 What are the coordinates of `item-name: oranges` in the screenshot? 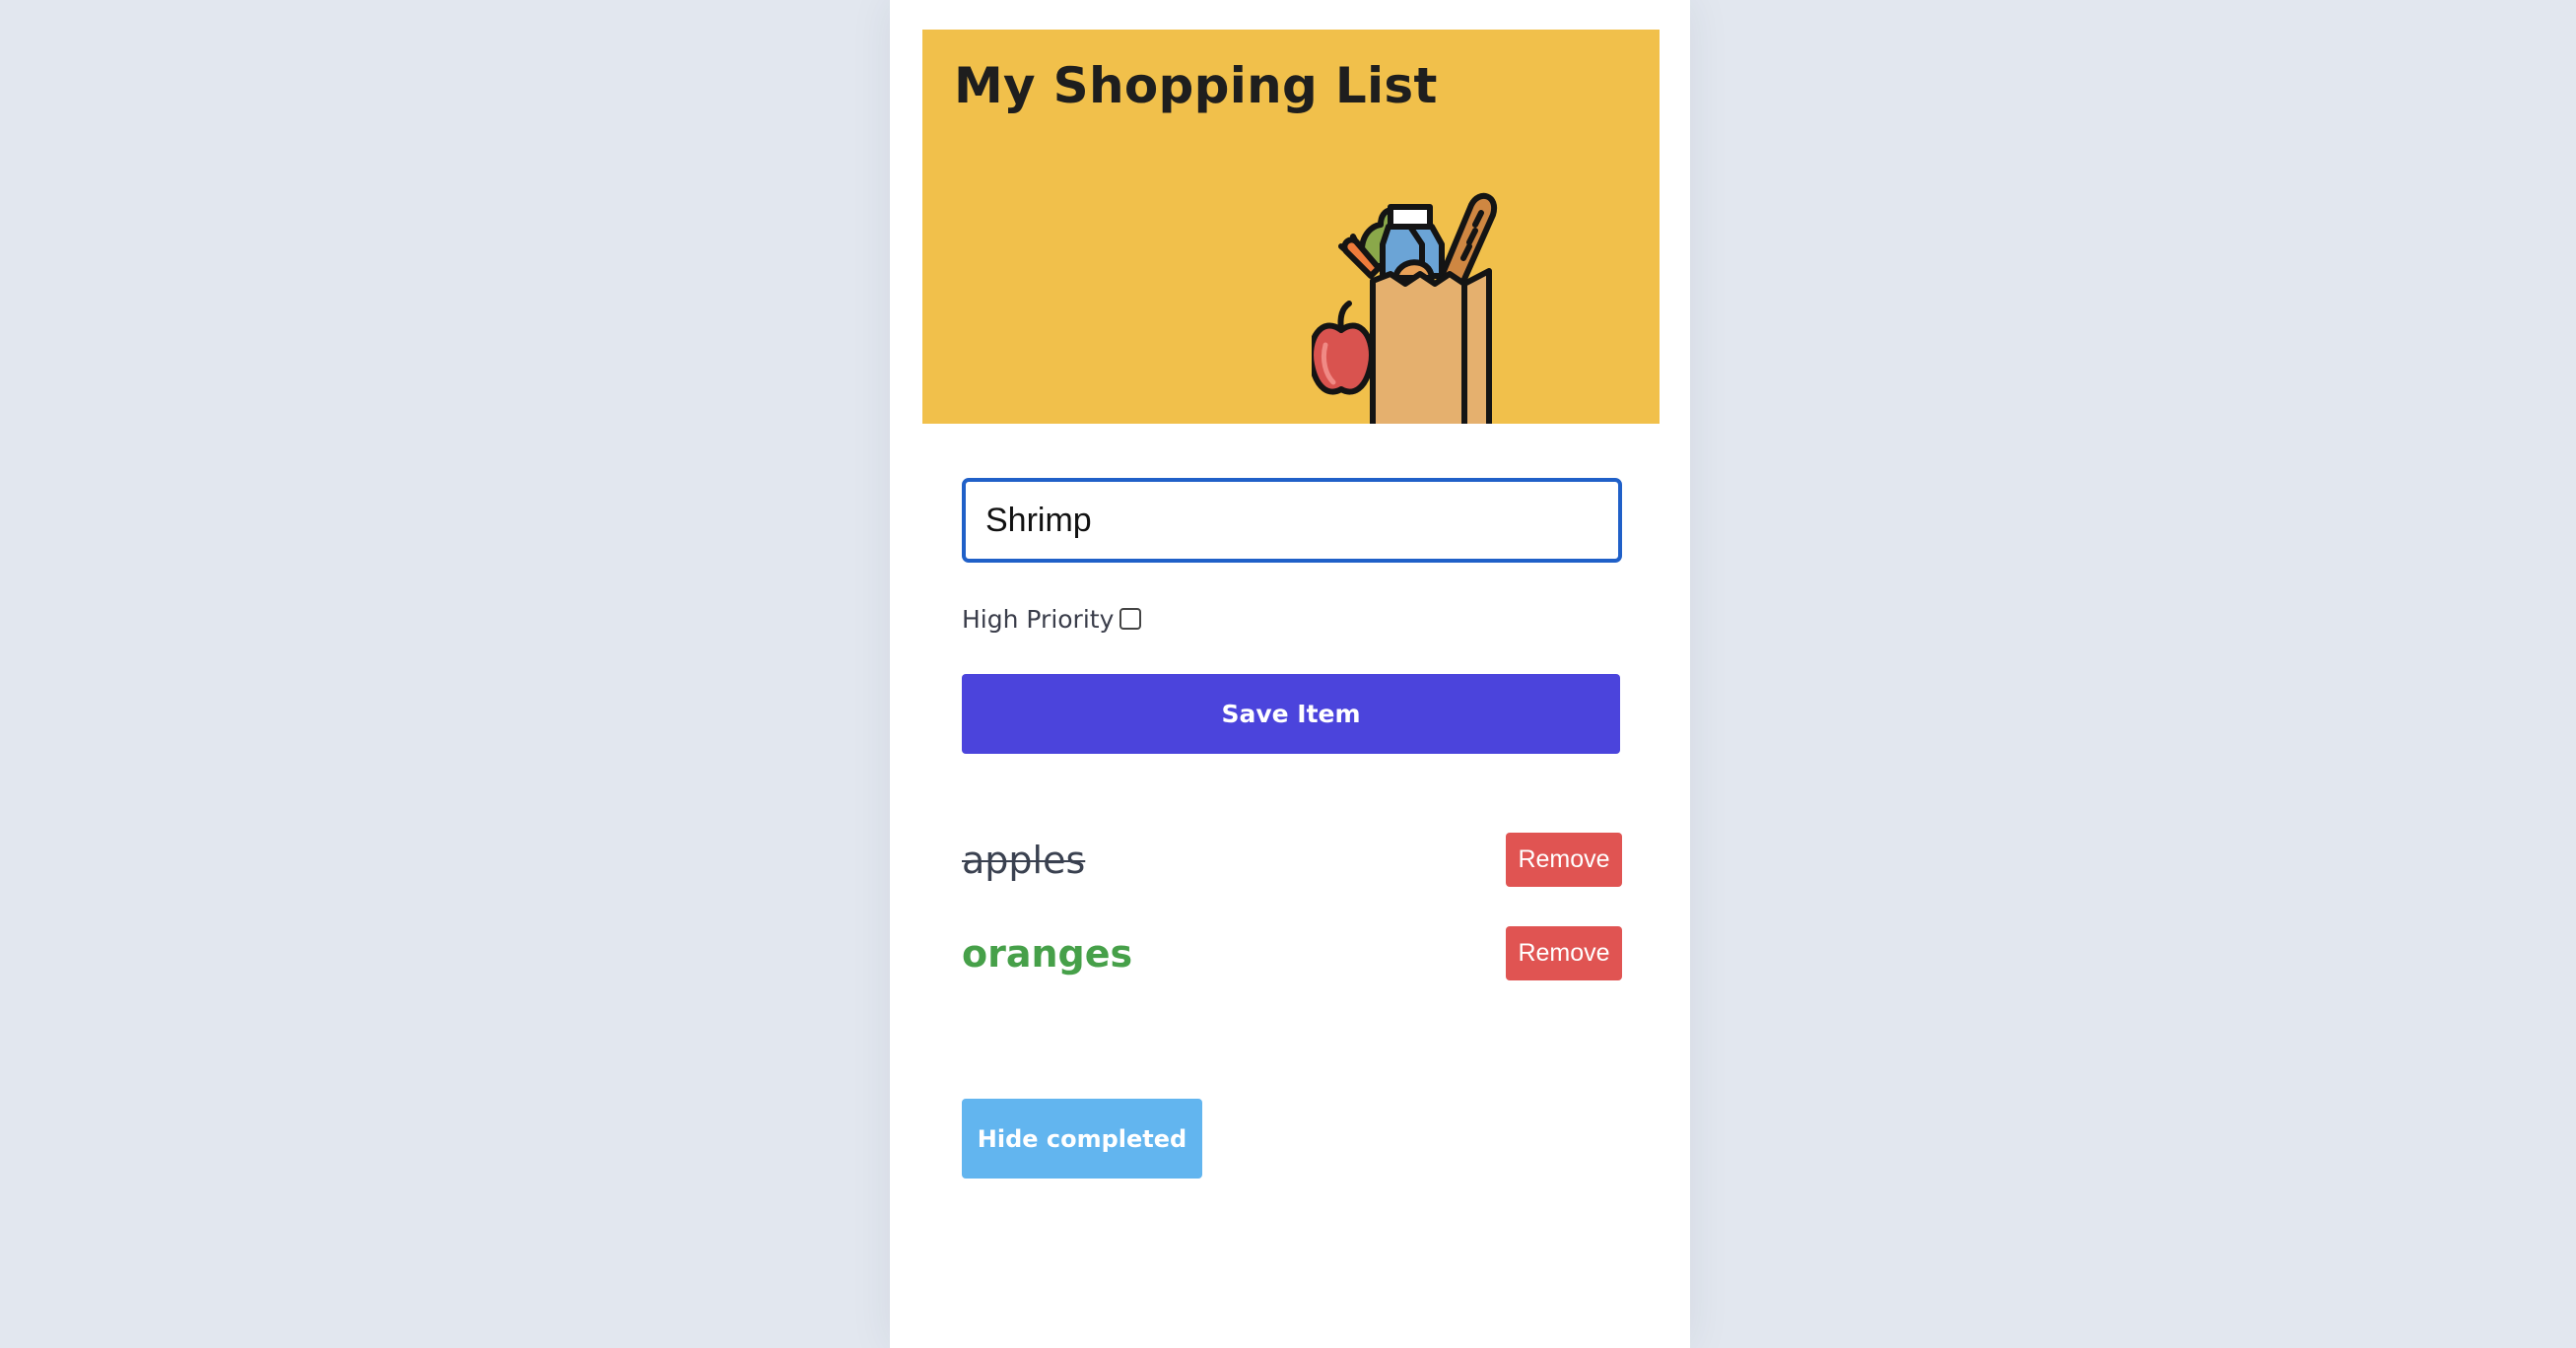 It's located at (1047, 954).